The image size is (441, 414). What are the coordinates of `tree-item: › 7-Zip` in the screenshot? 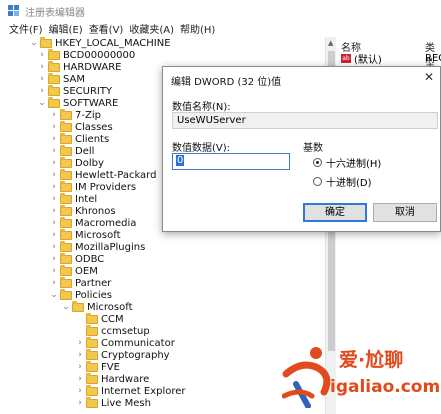 It's located at (75, 114).